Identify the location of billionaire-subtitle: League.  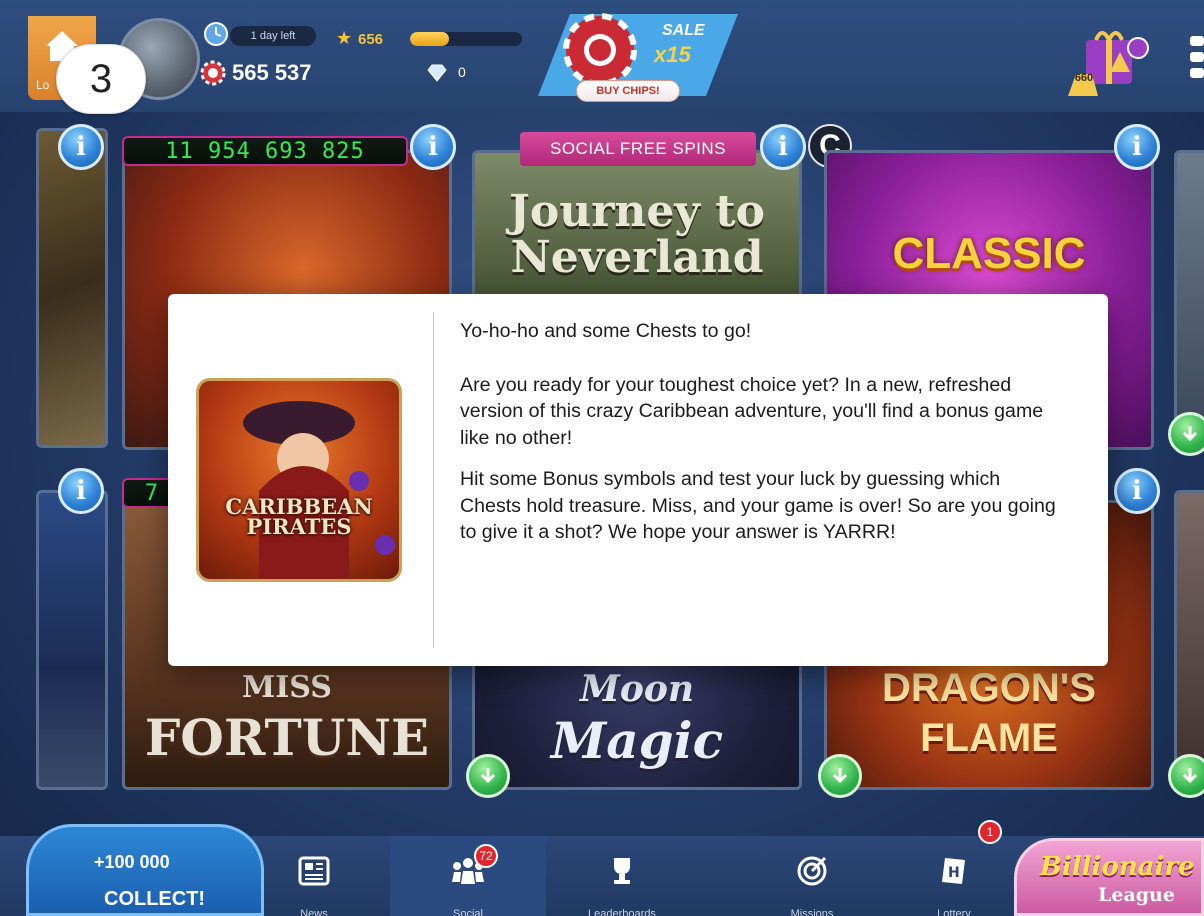
(1136, 895).